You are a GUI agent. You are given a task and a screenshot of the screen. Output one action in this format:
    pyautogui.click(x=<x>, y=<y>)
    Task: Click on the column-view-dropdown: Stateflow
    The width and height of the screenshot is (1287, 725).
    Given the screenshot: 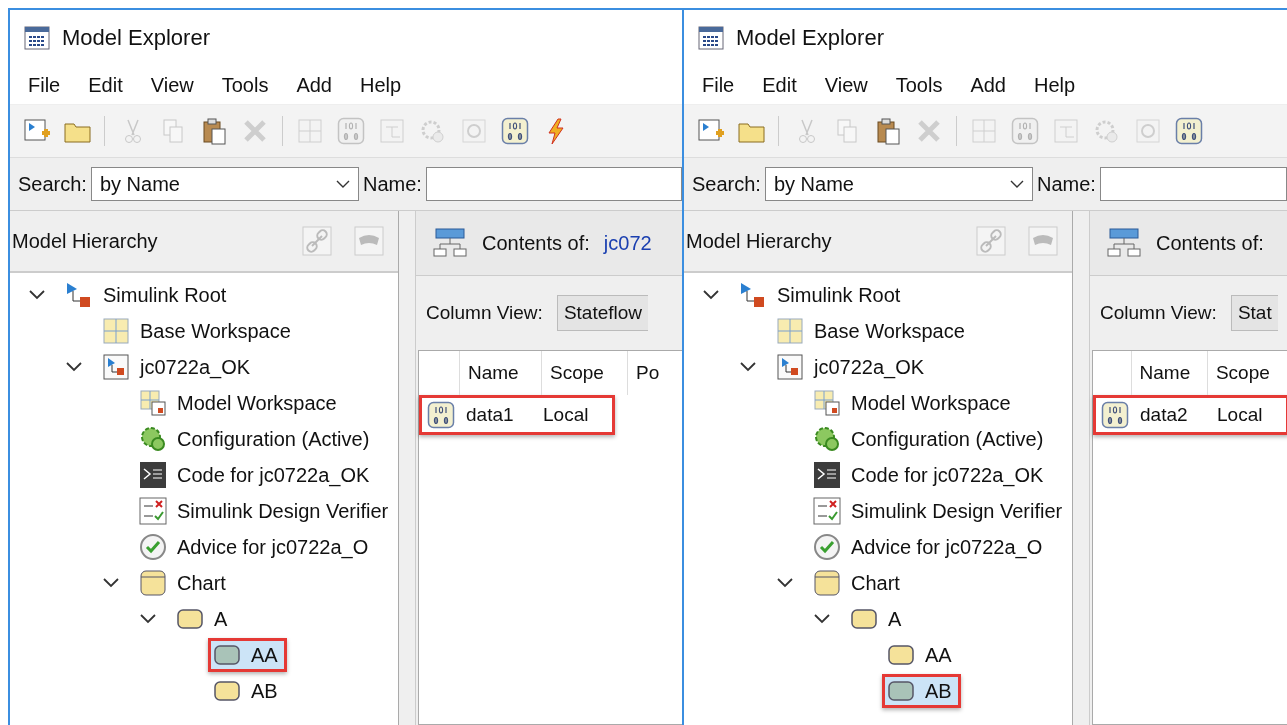 What is the action you would take?
    pyautogui.click(x=602, y=313)
    